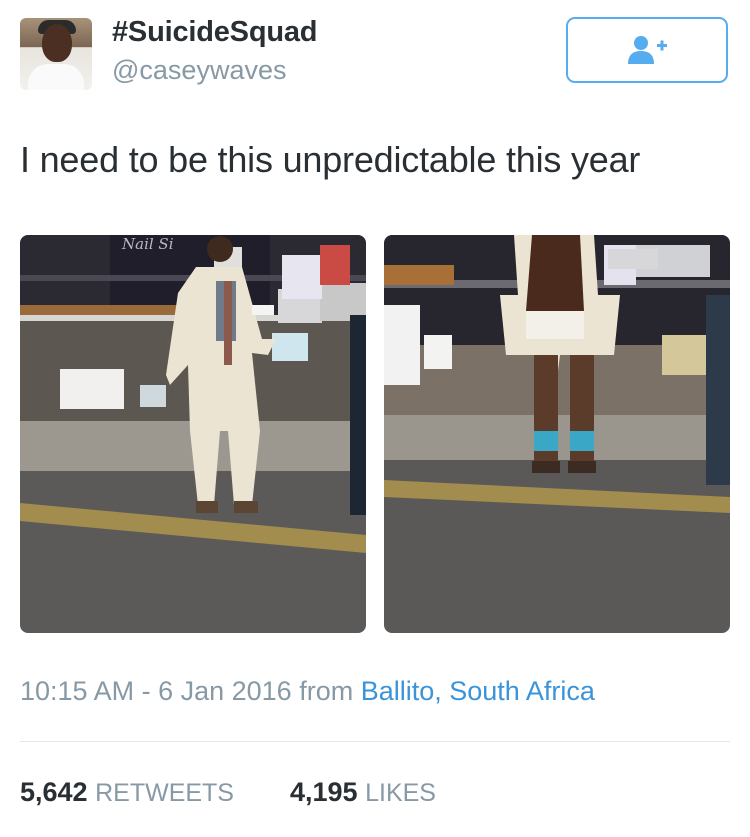 This screenshot has width=750, height=837. Describe the element at coordinates (56, 77) in the screenshot. I see `avatar-shirt` at that location.